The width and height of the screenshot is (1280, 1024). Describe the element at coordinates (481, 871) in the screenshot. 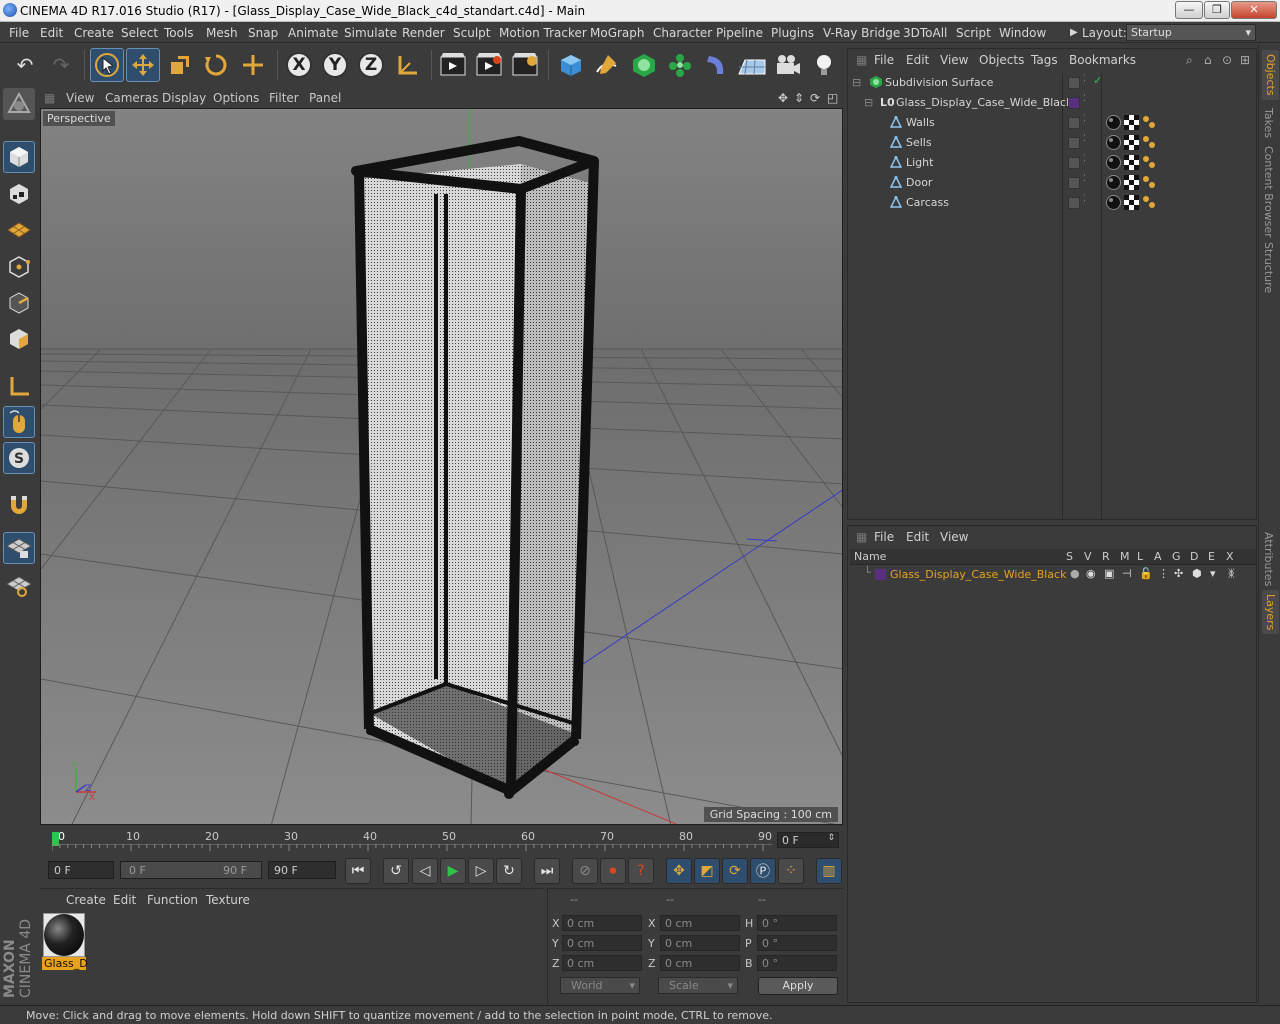

I see `next-frame-icon: ▷` at that location.